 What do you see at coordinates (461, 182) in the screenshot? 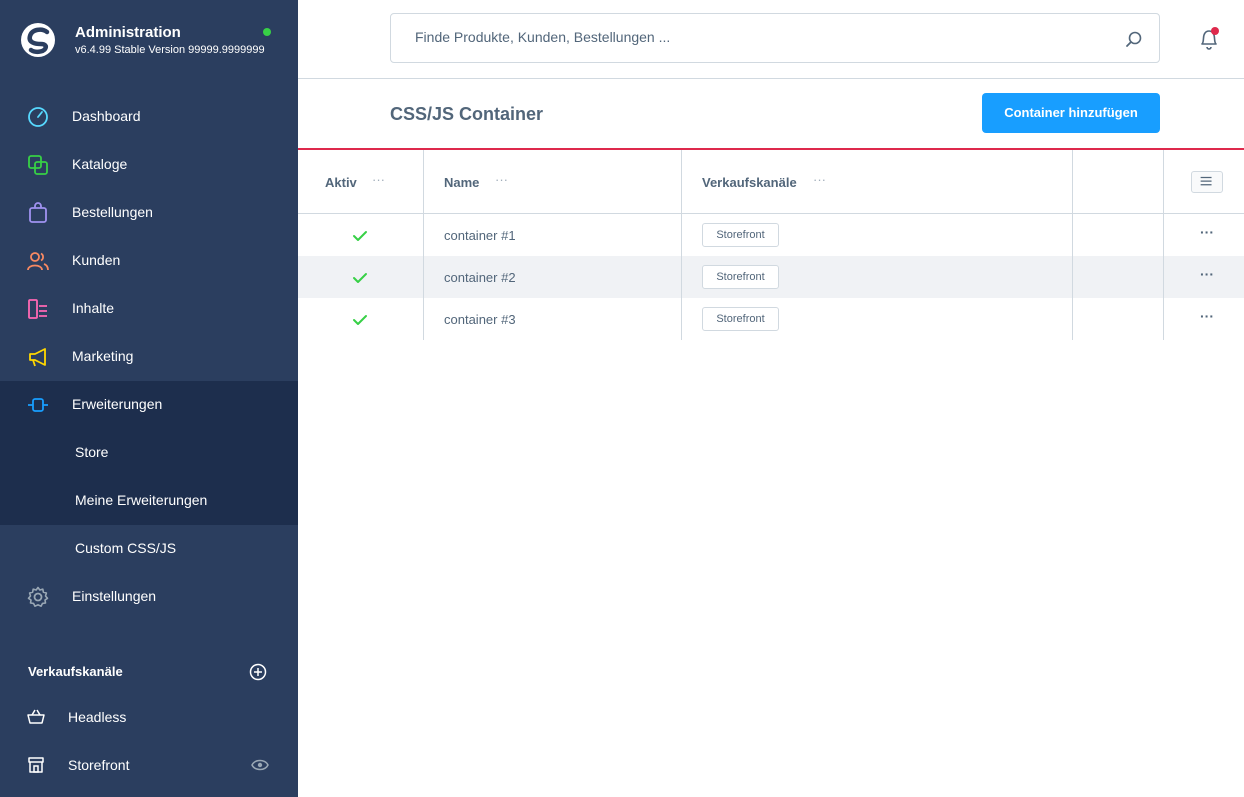
I see `column-header-name: Name` at bounding box center [461, 182].